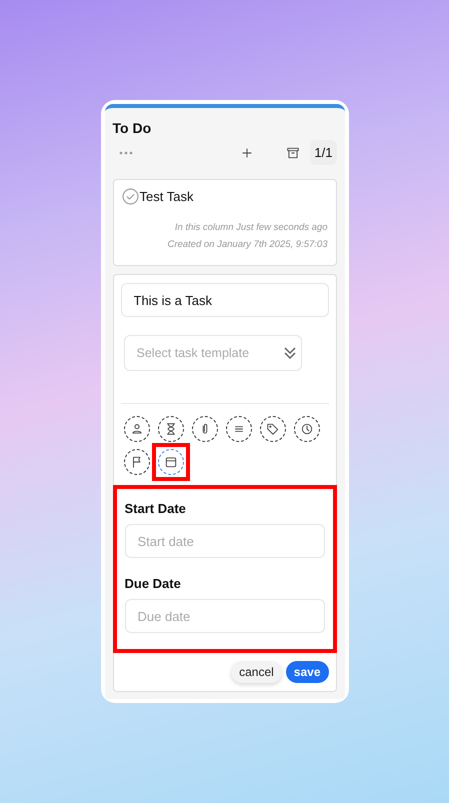 Image resolution: width=449 pixels, height=803 pixels. What do you see at coordinates (289, 353) in the screenshot?
I see `chevron-down-icon` at bounding box center [289, 353].